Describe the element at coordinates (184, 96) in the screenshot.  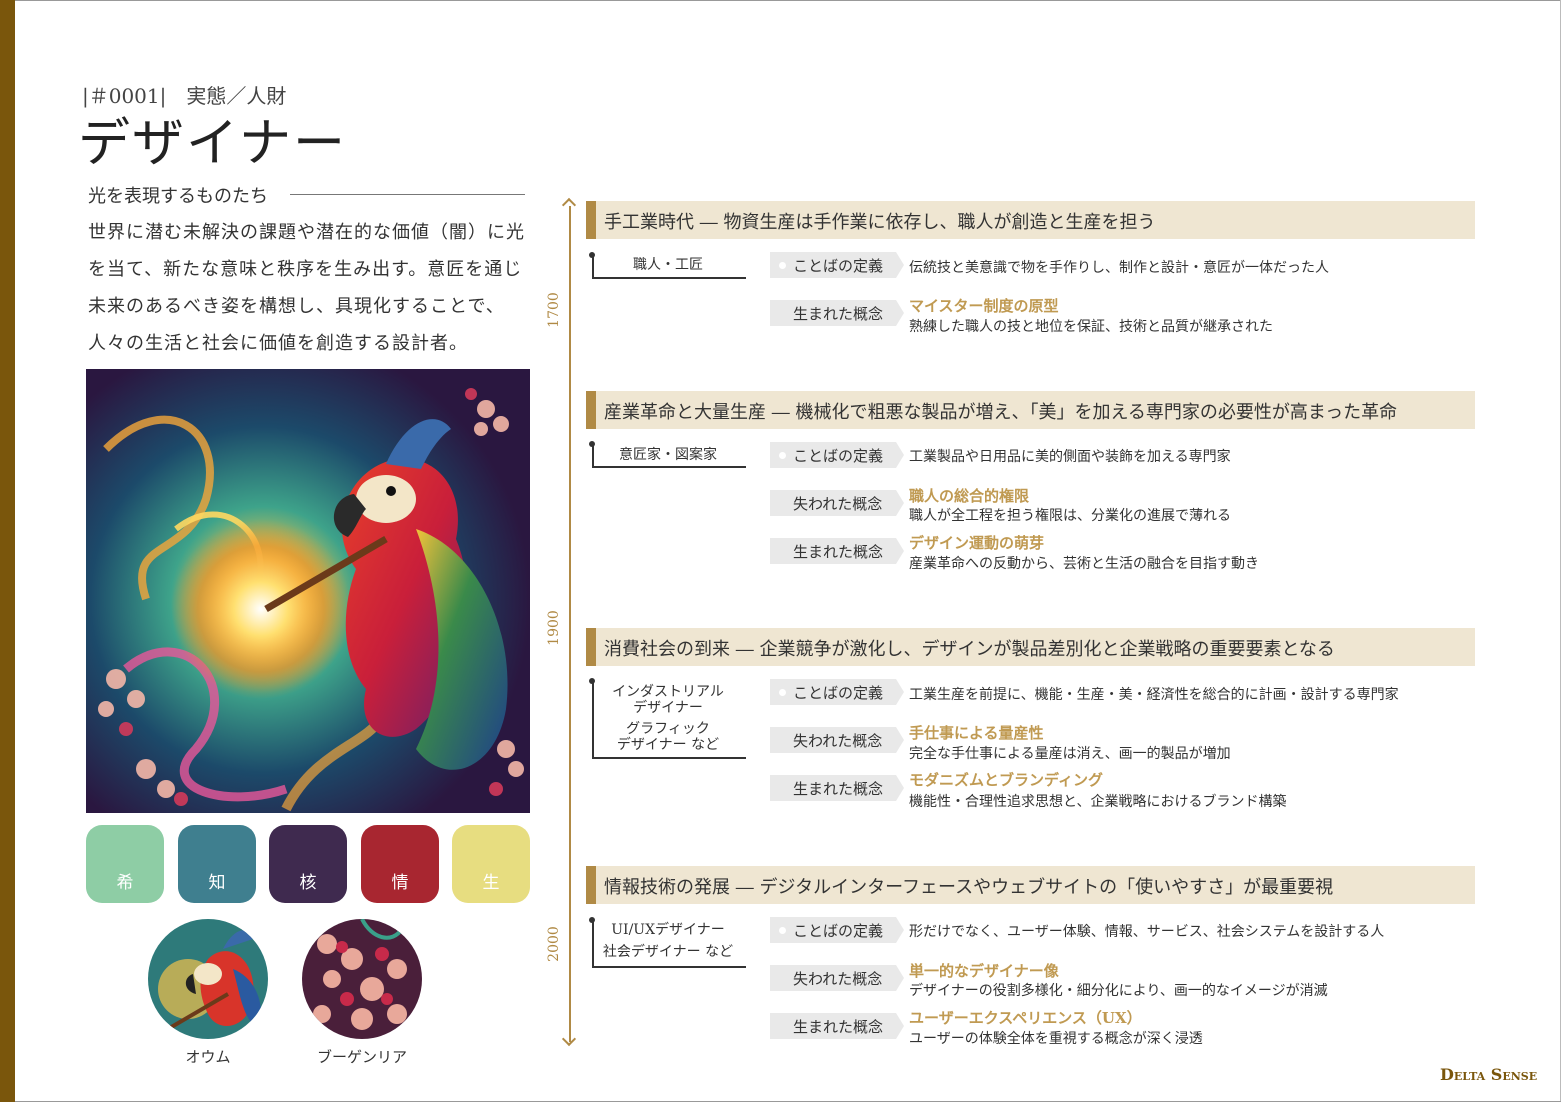
I see `entry-id: |＃0001| 実態／人財` at that location.